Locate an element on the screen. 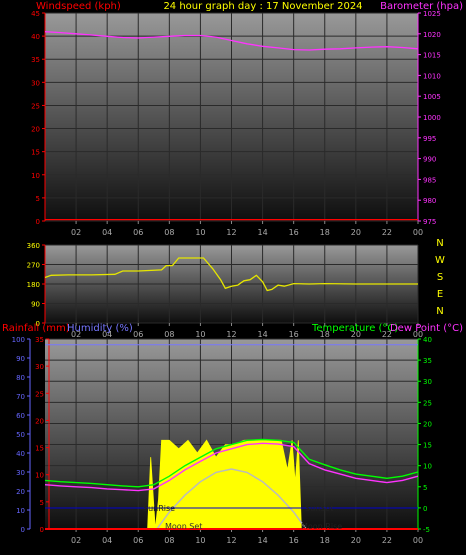 This screenshot has width=466, height=555. humidity-tick-label: 0 is located at coordinates (23, 530).